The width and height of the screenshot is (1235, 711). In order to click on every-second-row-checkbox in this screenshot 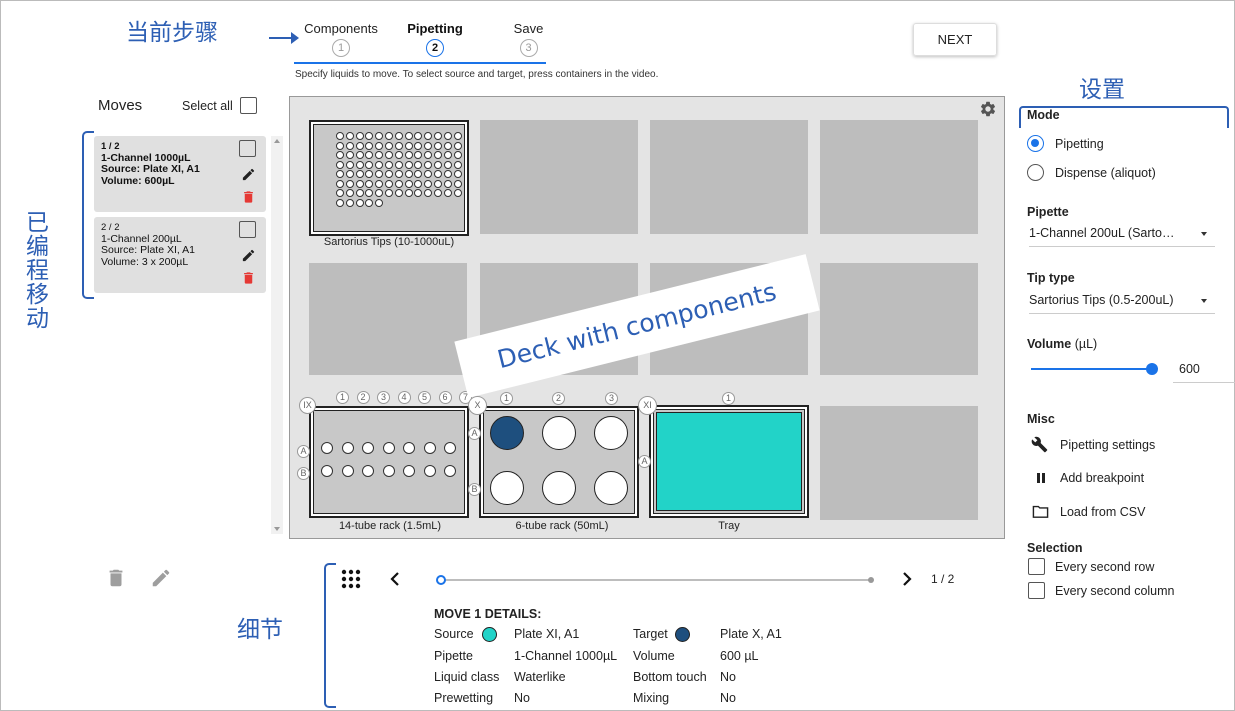, I will do `click(1036, 566)`.